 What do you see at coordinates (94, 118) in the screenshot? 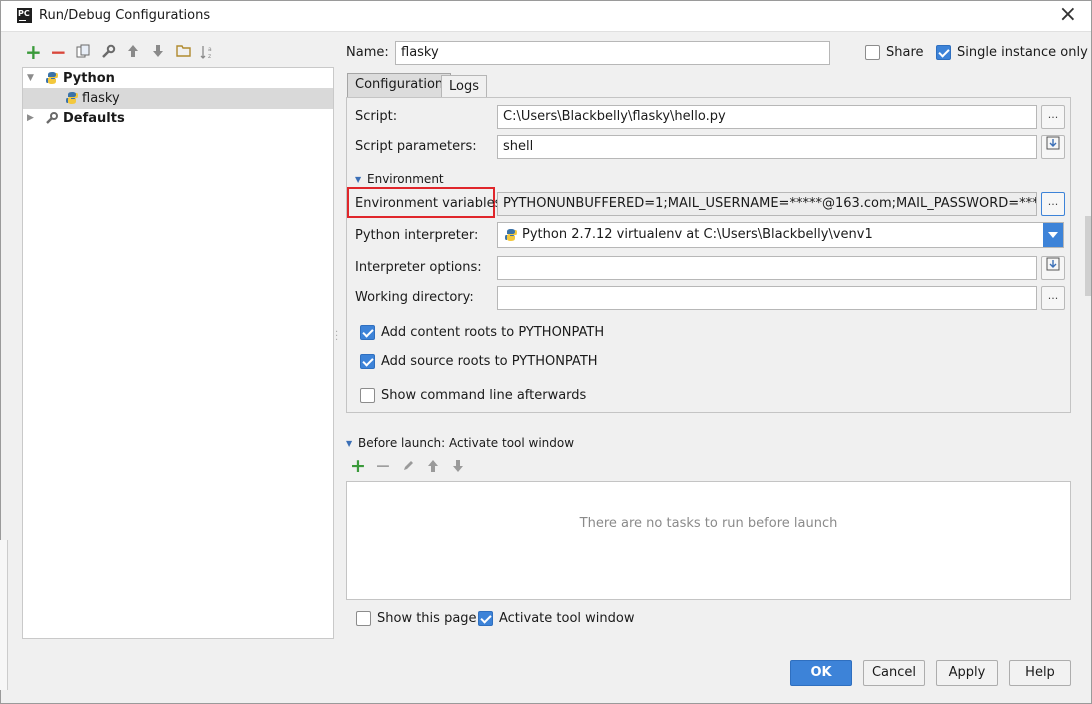
I see `tree-item-label: Defaults` at bounding box center [94, 118].